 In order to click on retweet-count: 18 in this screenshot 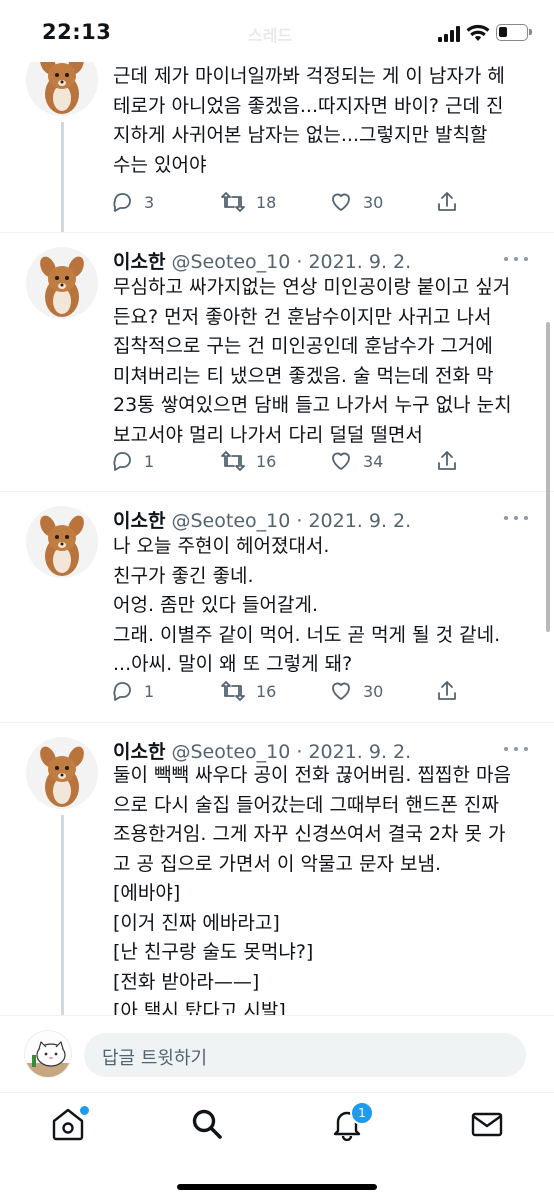, I will do `click(266, 202)`.